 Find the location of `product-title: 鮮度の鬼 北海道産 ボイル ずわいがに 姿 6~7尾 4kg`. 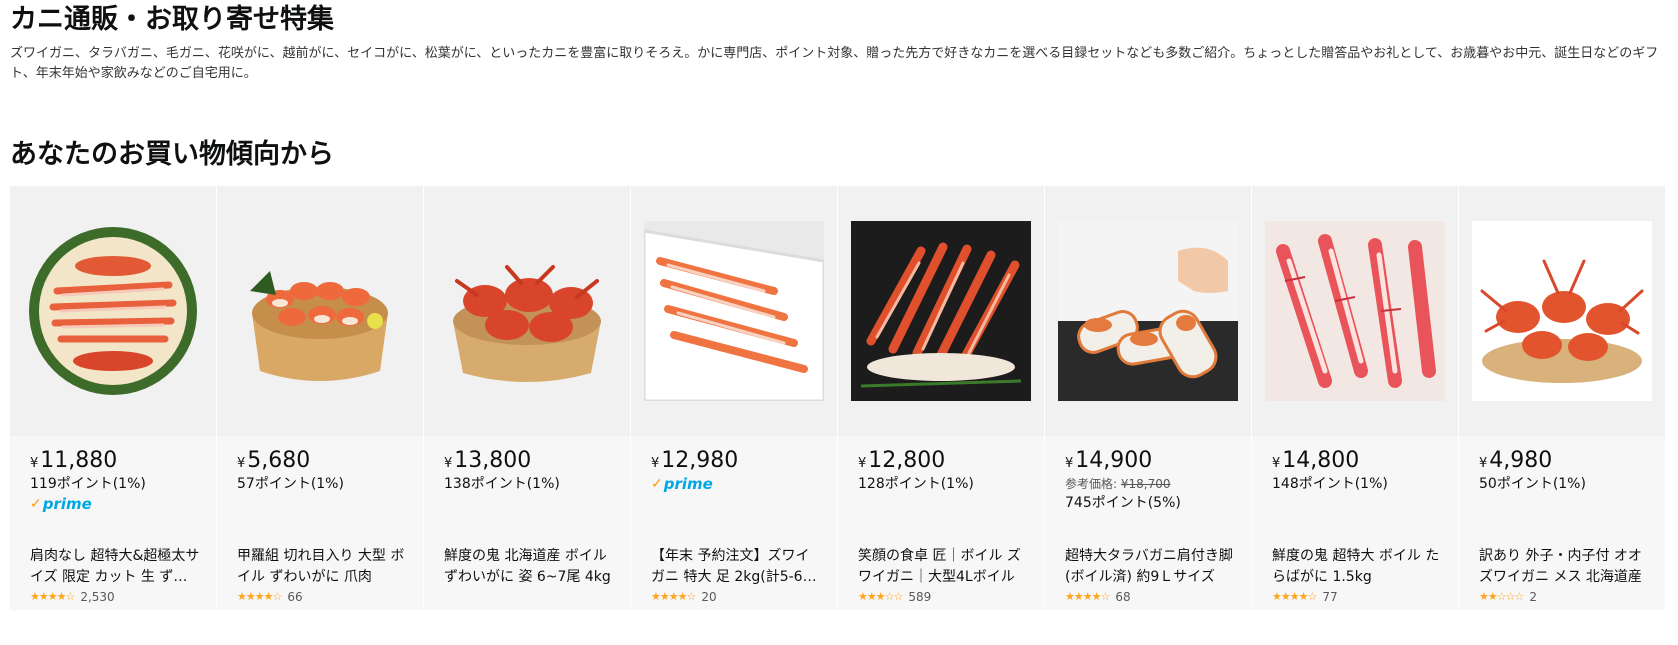

product-title: 鮮度の鬼 北海道産 ボイル ずわいがに 姿 6~7尾 4kg is located at coordinates (529, 567).